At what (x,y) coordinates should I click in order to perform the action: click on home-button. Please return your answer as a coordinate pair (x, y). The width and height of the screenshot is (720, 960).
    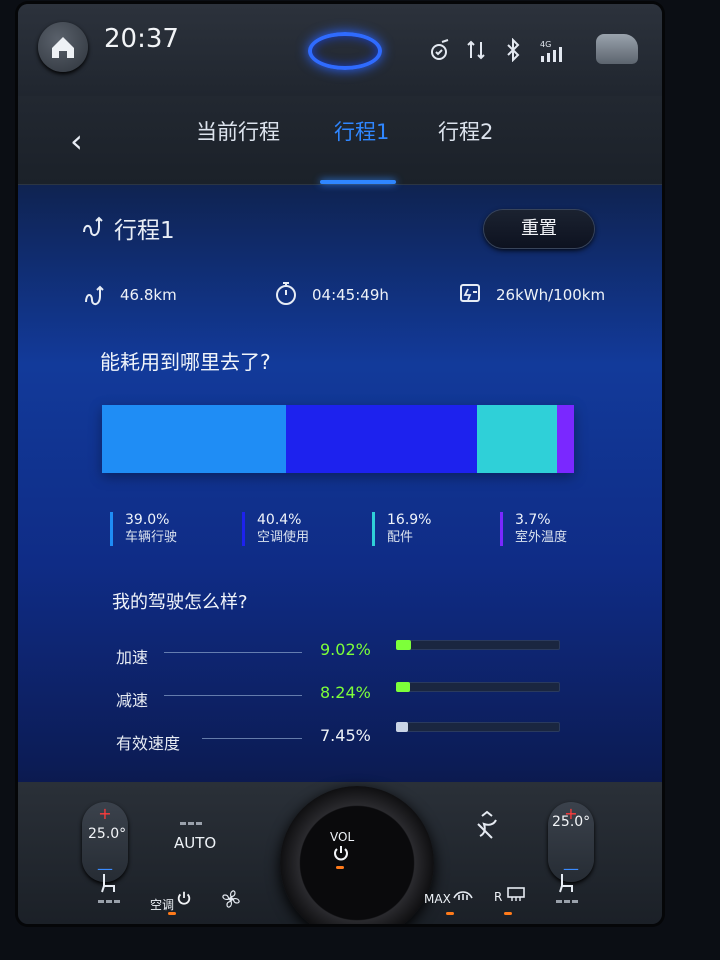
    Looking at the image, I should click on (63, 47).